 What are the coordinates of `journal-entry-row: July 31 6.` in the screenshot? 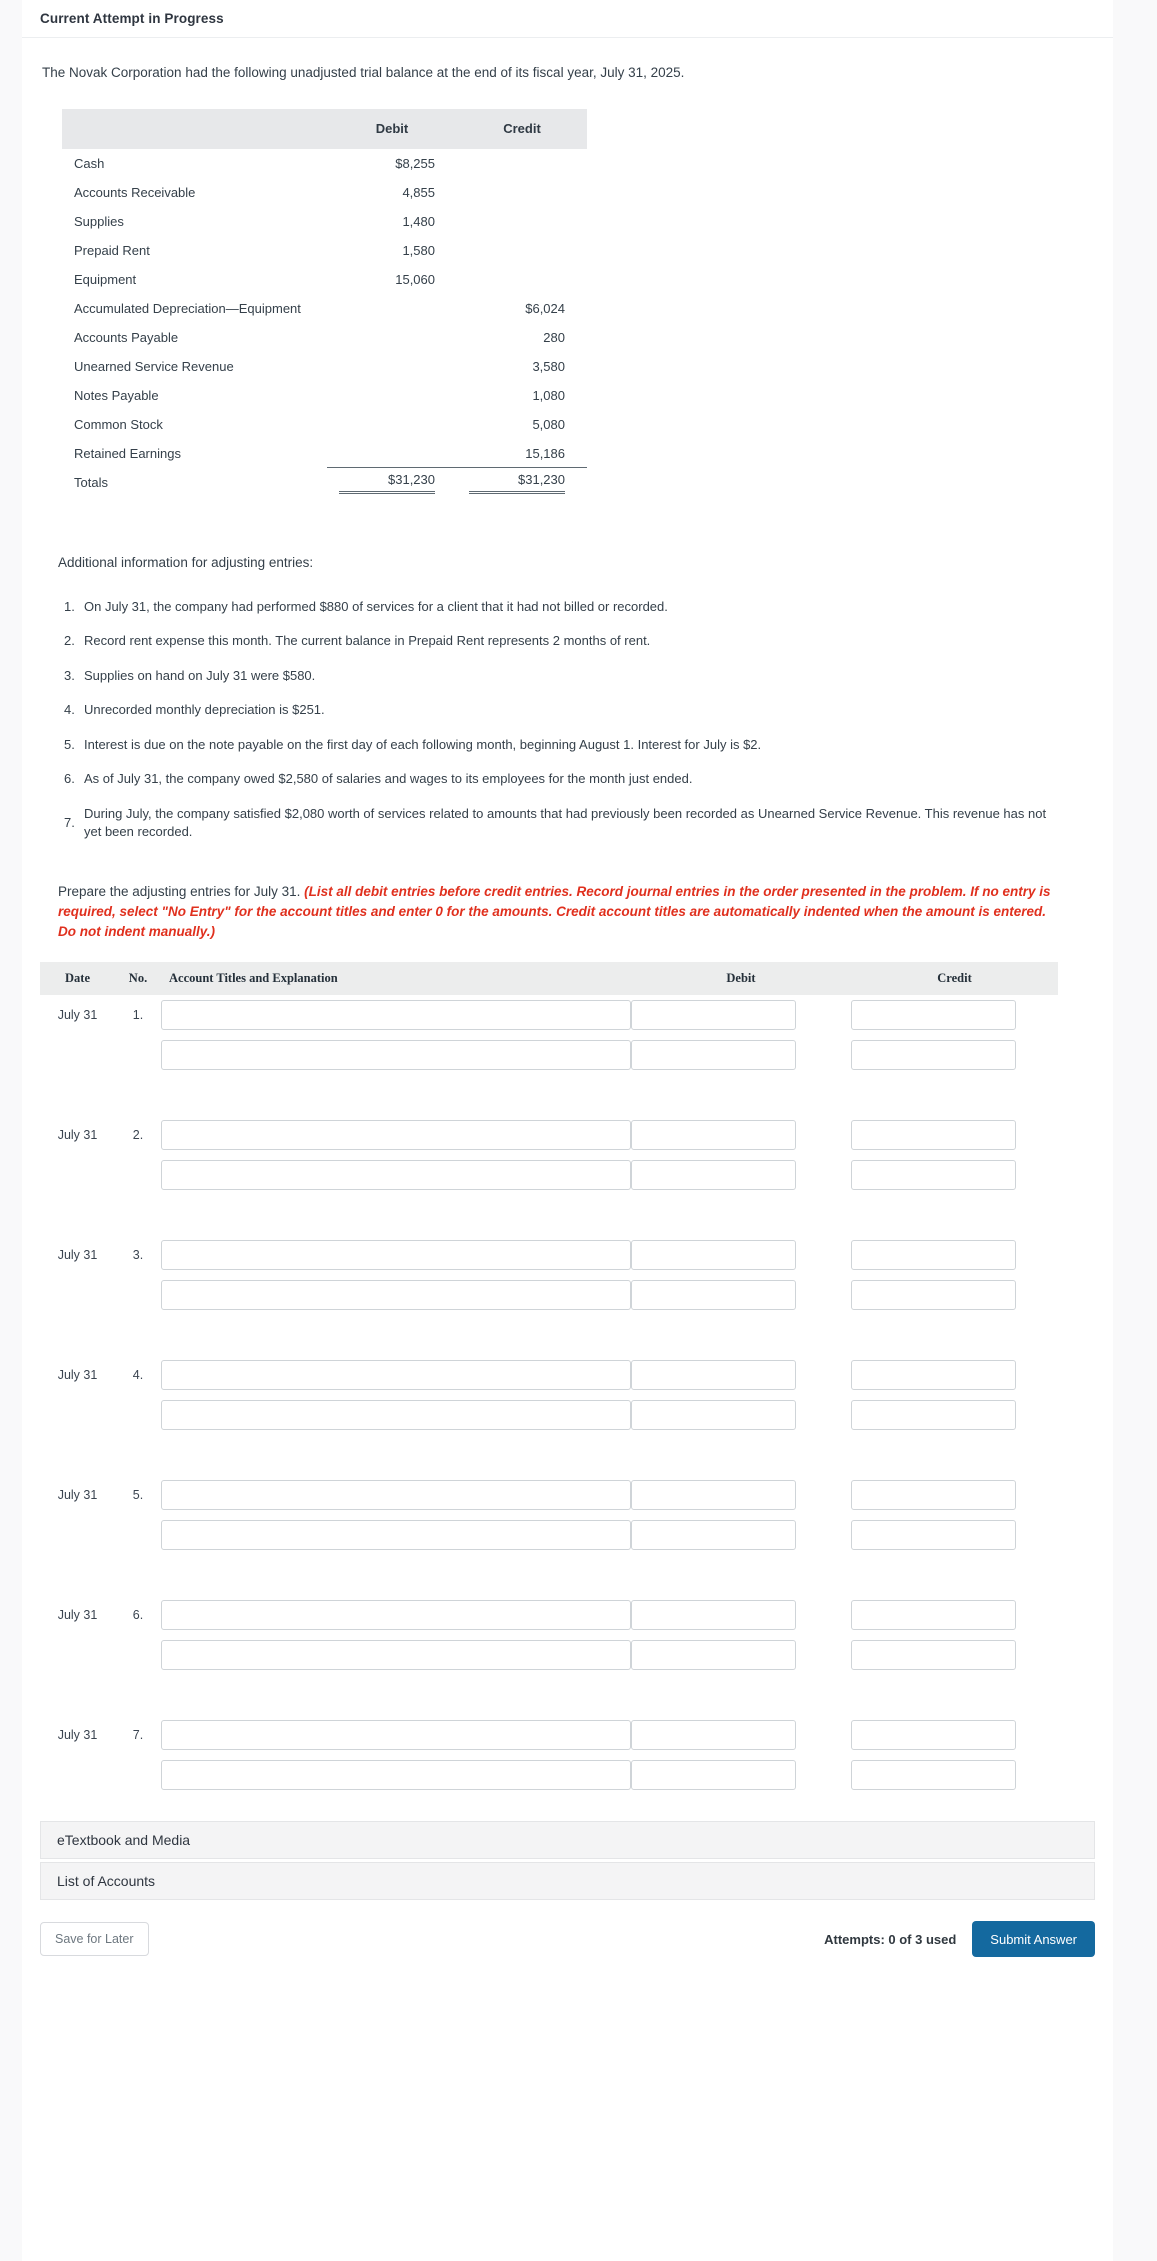 It's located at (549, 1615).